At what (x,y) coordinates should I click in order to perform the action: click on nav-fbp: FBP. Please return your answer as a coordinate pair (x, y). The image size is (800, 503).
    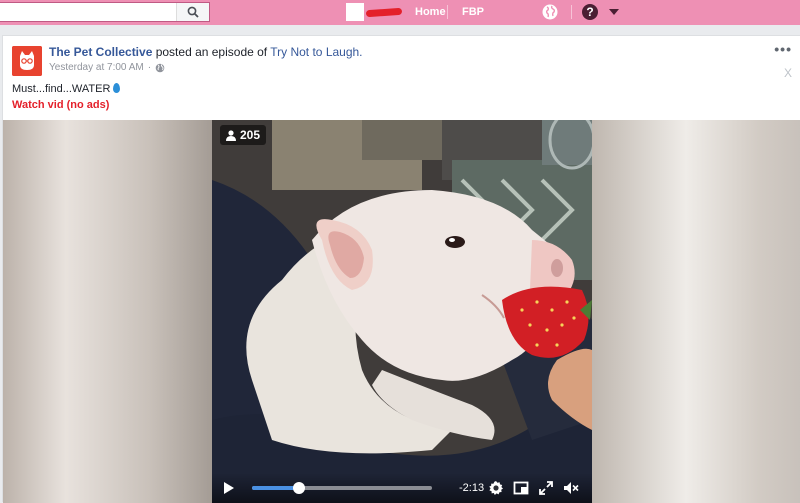
    Looking at the image, I should click on (473, 12).